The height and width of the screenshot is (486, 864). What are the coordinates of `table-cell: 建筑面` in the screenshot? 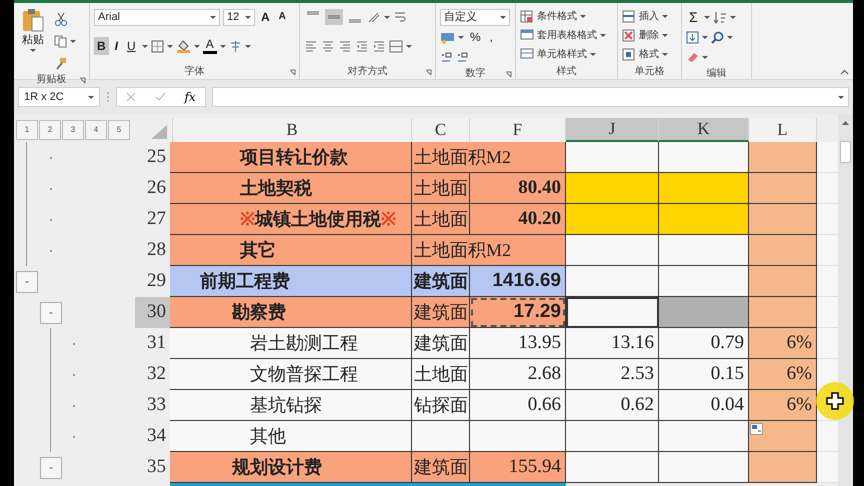 It's located at (441, 281).